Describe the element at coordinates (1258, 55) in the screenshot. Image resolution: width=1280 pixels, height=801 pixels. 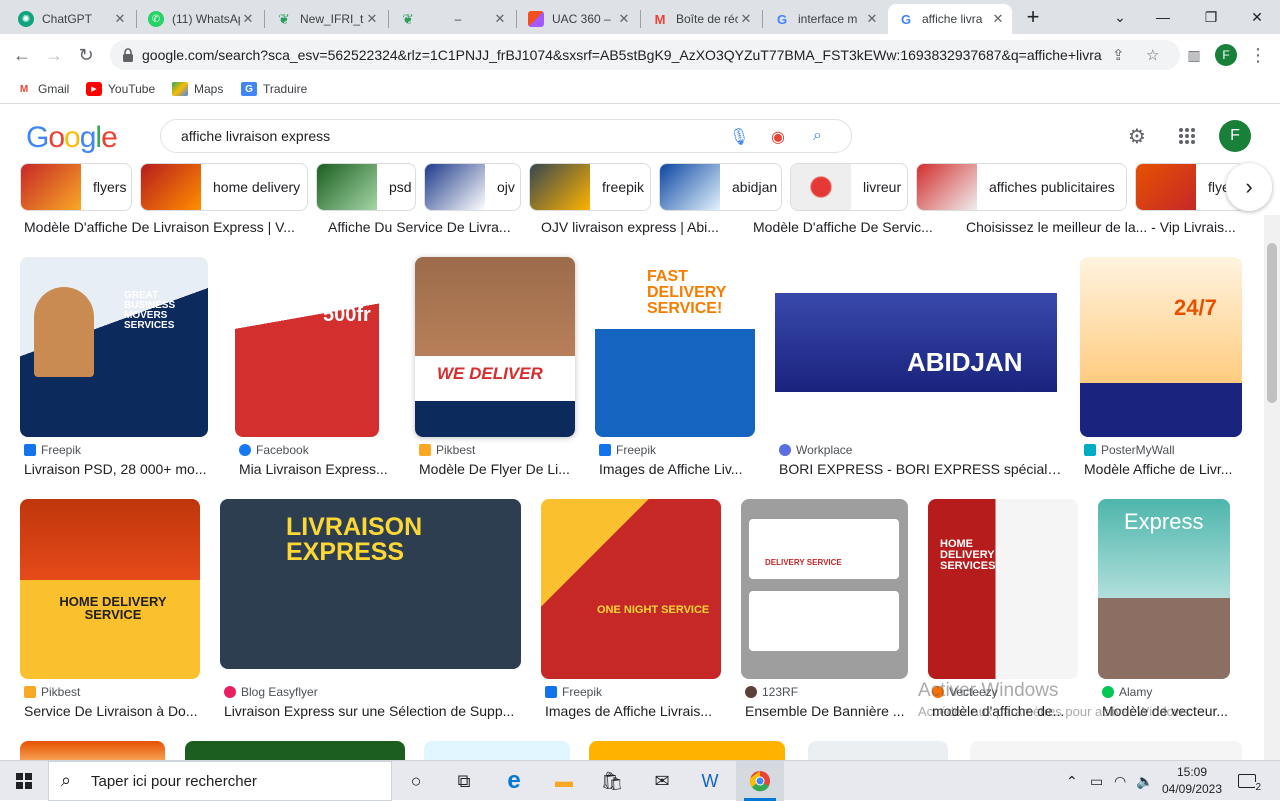
I see `more-menu-icon: ⋮` at that location.